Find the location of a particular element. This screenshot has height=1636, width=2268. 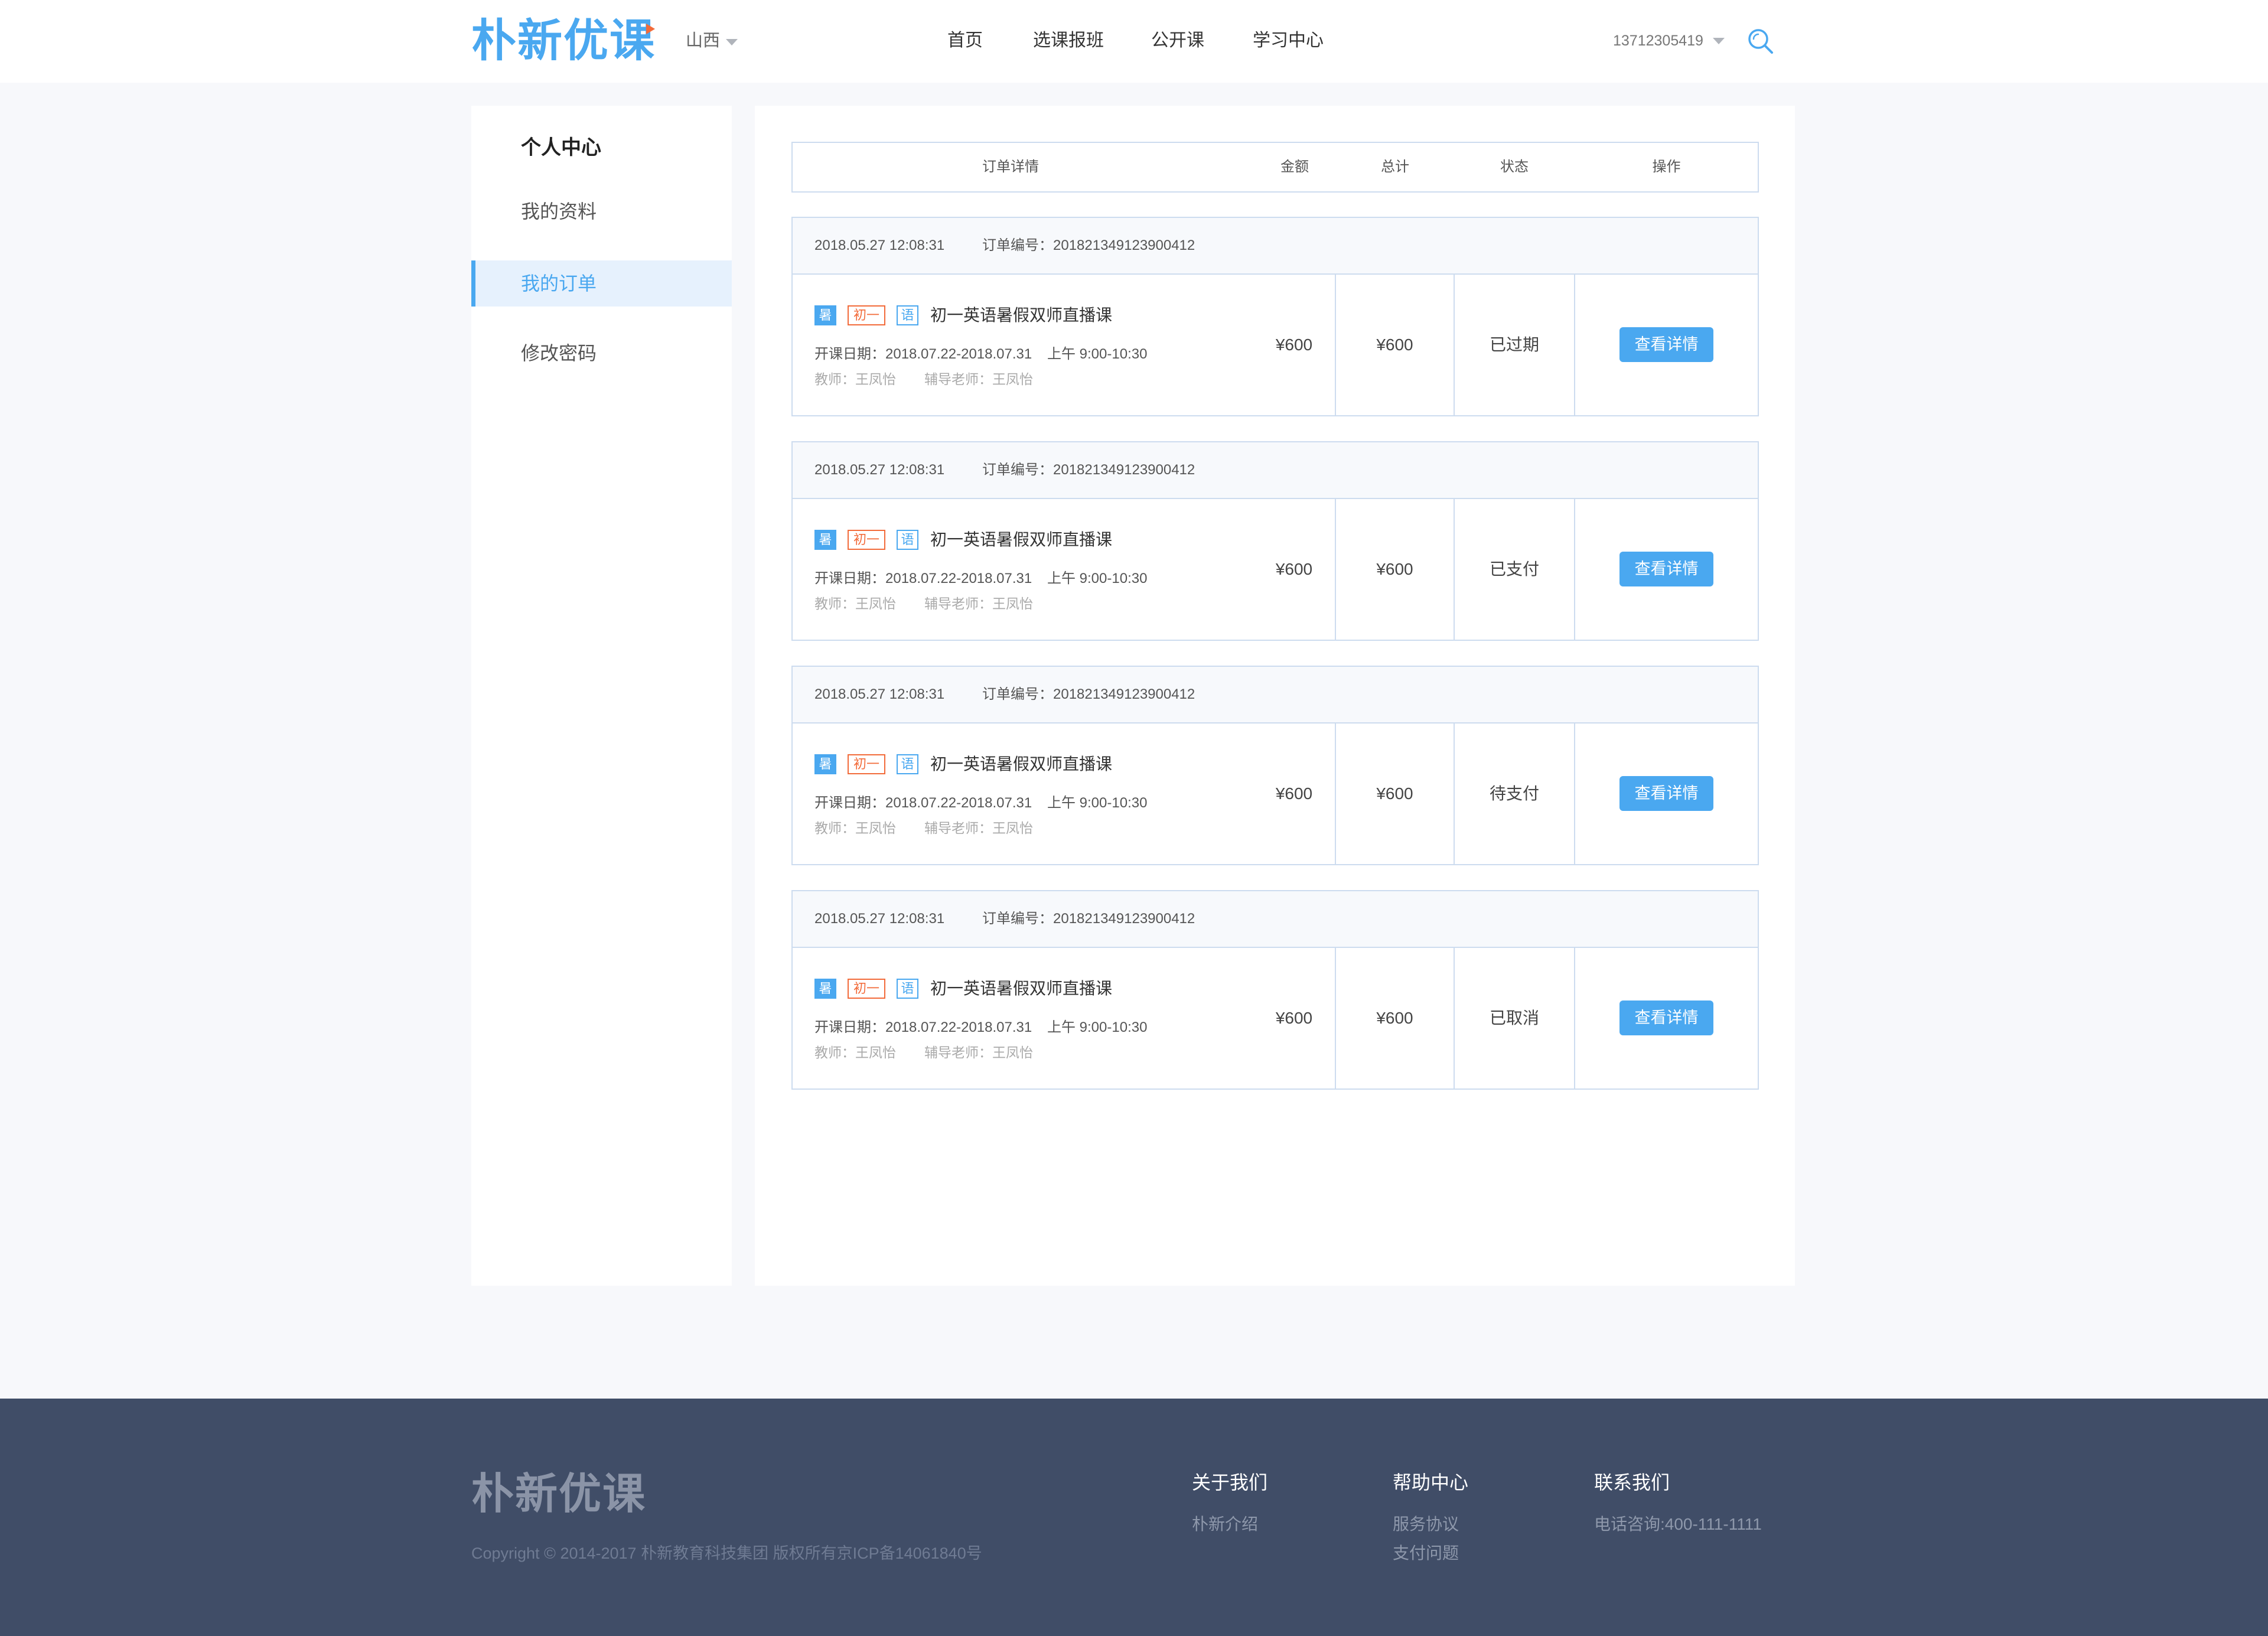

top-header: 朴新优课 山西 首页 选课报班 公开课 学习中心 13712305419 is located at coordinates (1134, 41).